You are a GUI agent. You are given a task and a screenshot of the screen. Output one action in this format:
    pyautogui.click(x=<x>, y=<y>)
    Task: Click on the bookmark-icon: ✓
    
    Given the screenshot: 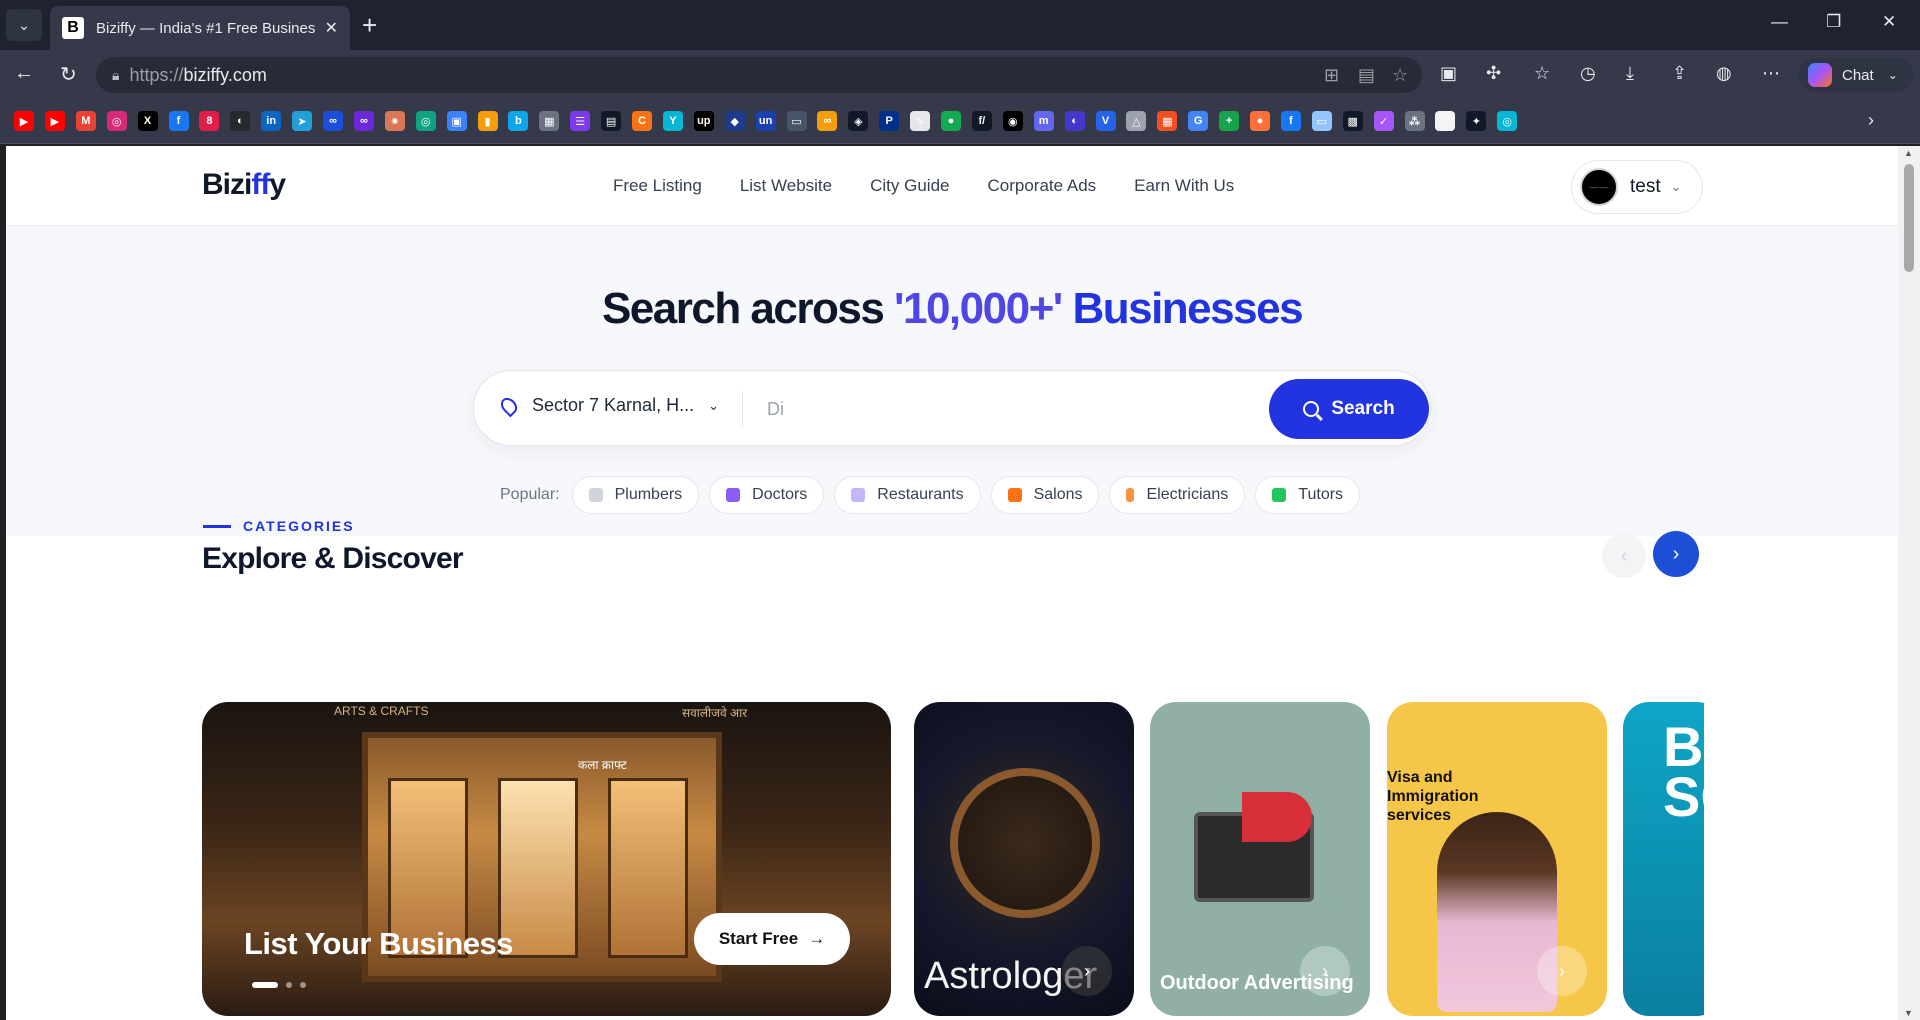 What is the action you would take?
    pyautogui.click(x=1383, y=121)
    